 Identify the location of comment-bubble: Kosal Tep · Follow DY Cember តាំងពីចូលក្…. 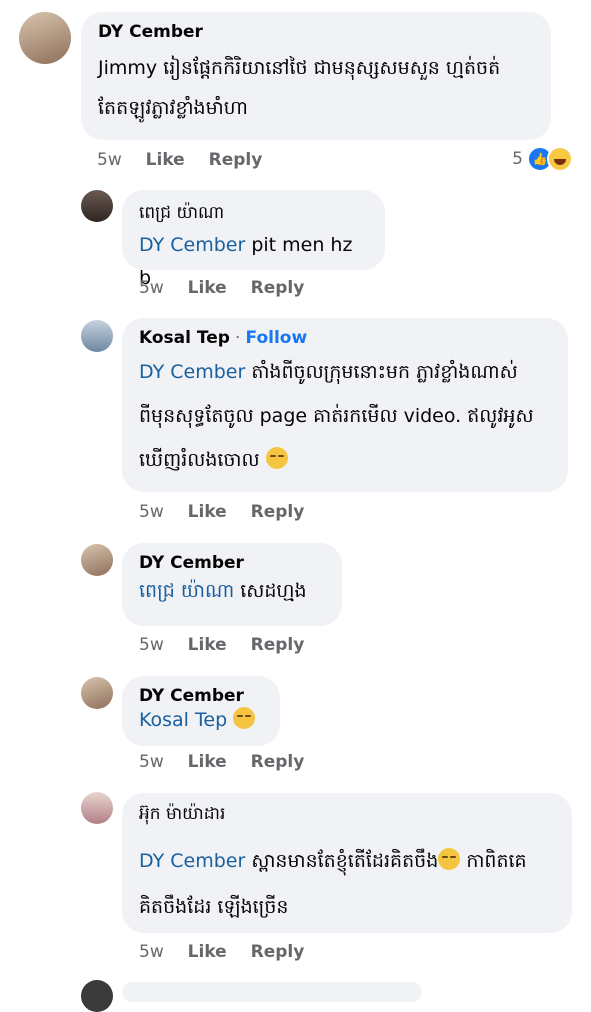
(345, 405).